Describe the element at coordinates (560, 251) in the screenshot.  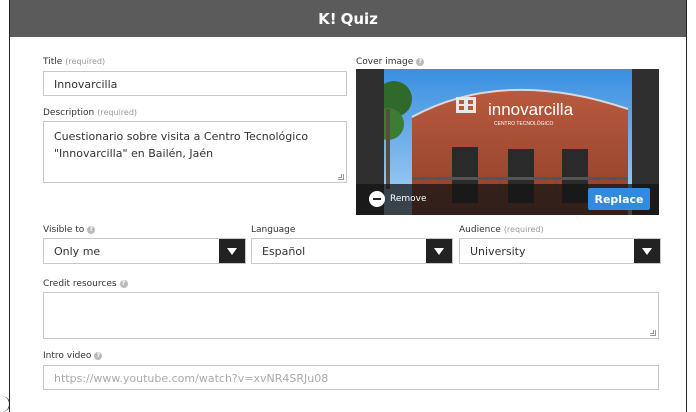
I see `audience-select: University` at that location.